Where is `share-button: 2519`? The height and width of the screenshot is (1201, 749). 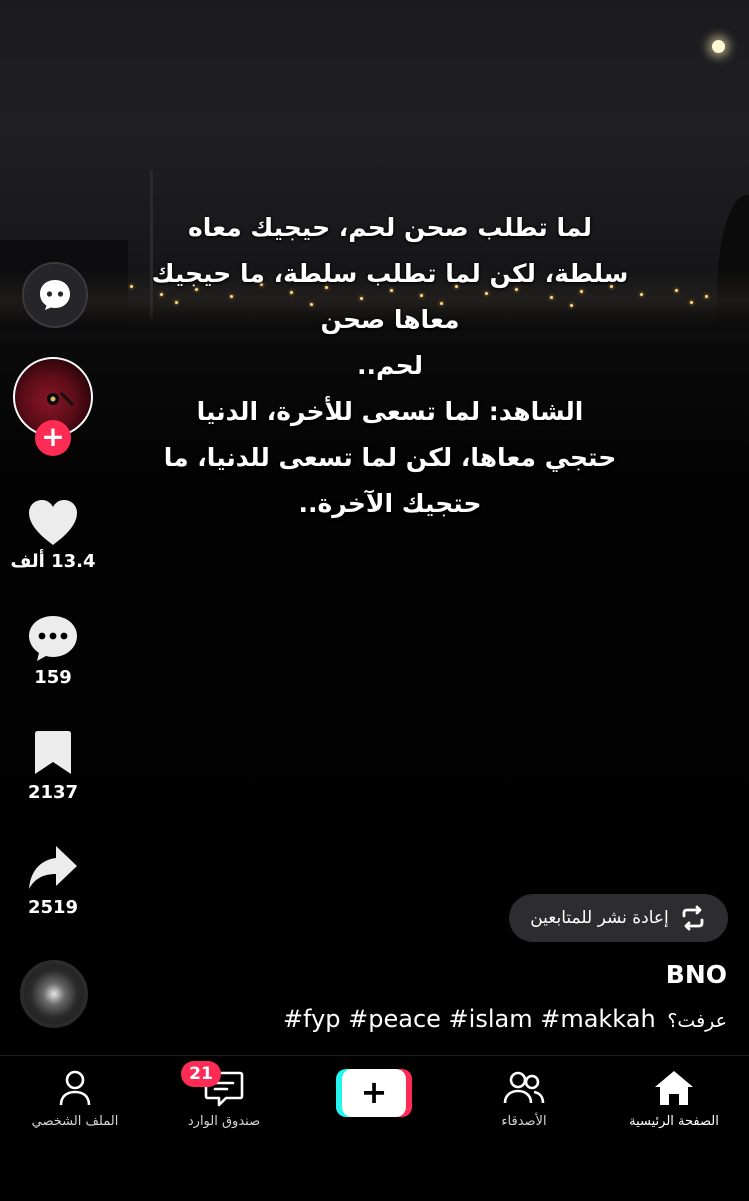 share-button: 2519 is located at coordinates (53, 880).